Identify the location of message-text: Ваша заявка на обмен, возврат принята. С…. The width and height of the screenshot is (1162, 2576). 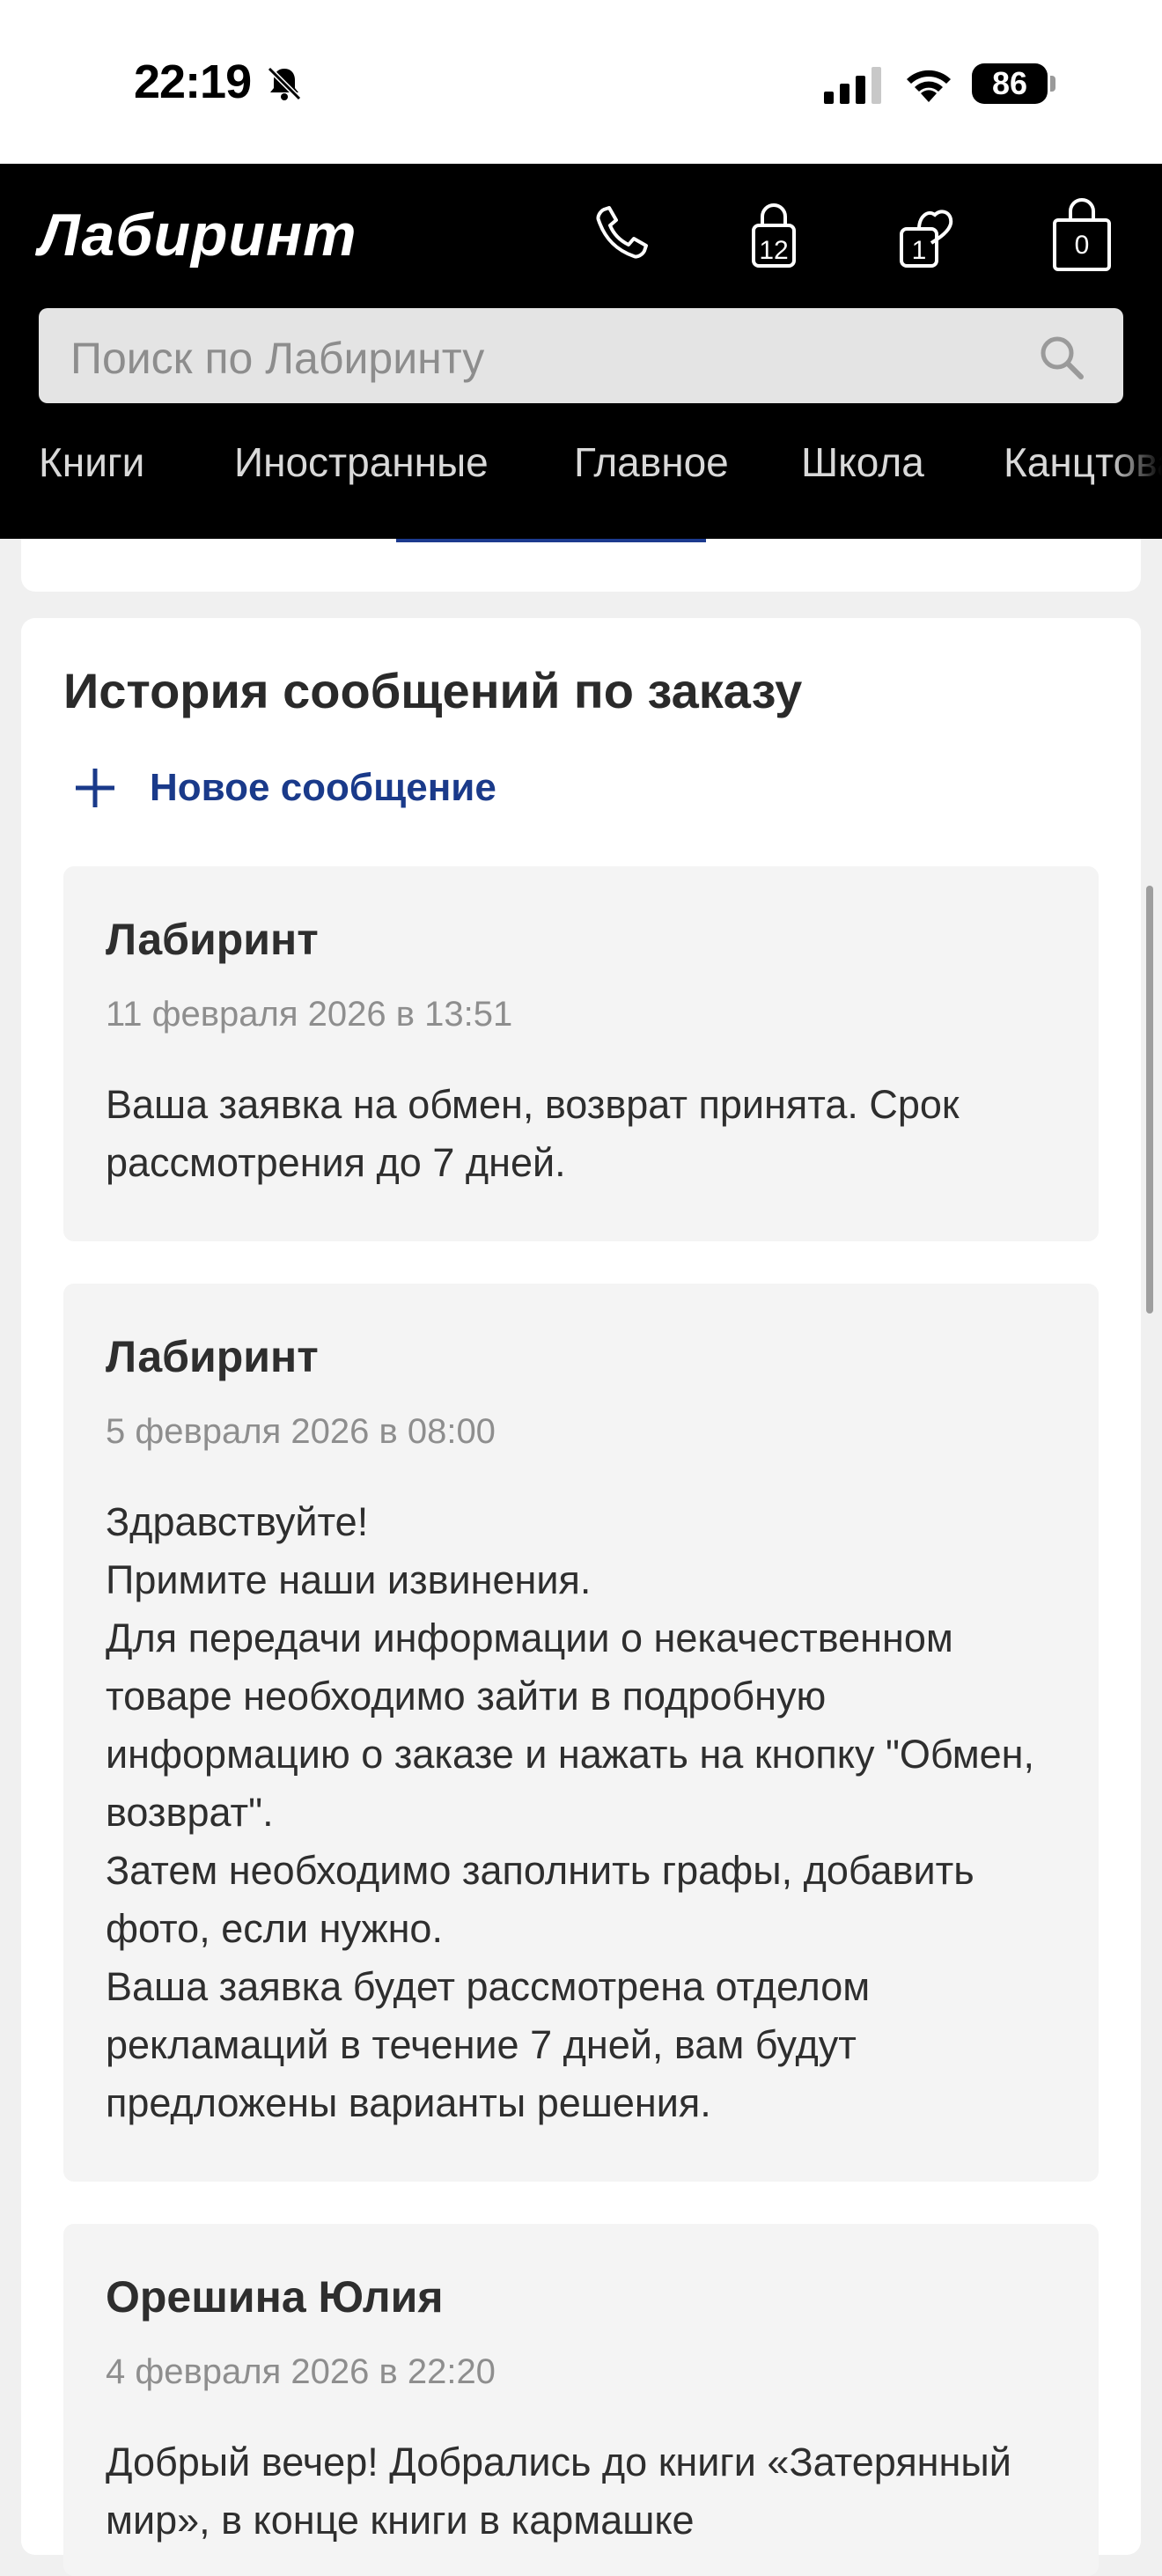
(533, 1133).